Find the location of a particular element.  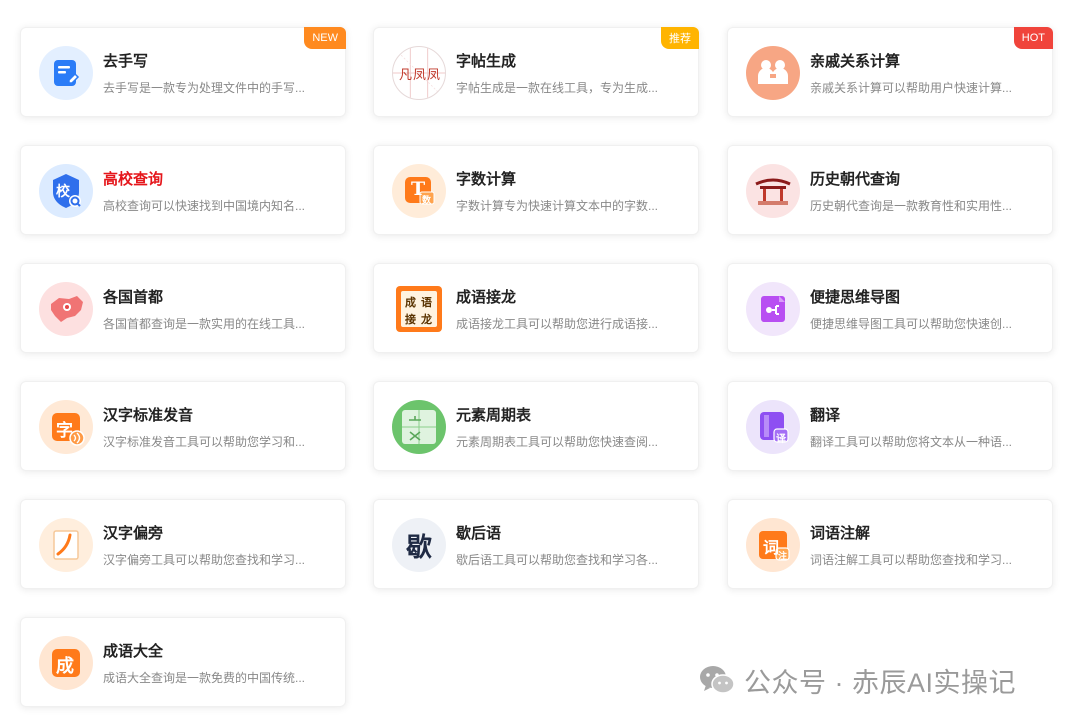

tool-title: 各国首都 is located at coordinates (133, 297).